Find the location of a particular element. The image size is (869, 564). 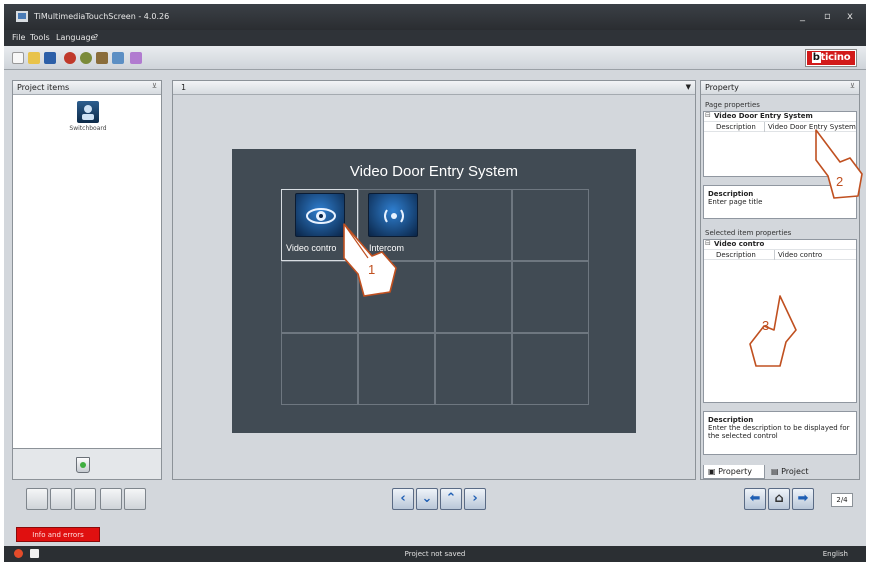

close-button: x is located at coordinates (850, 16).